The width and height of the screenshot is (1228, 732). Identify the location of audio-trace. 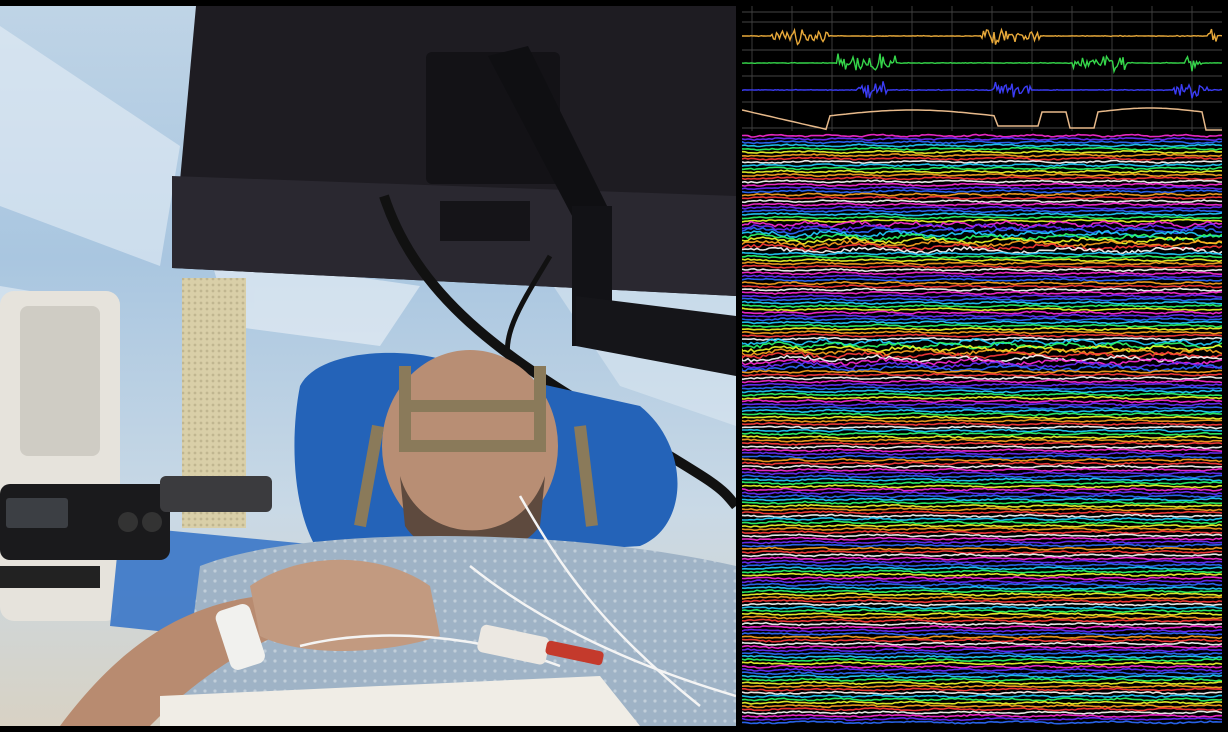
(982, 64).